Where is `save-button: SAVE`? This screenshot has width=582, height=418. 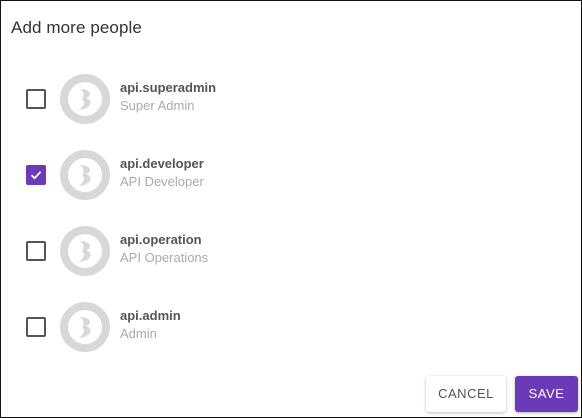 save-button: SAVE is located at coordinates (546, 394).